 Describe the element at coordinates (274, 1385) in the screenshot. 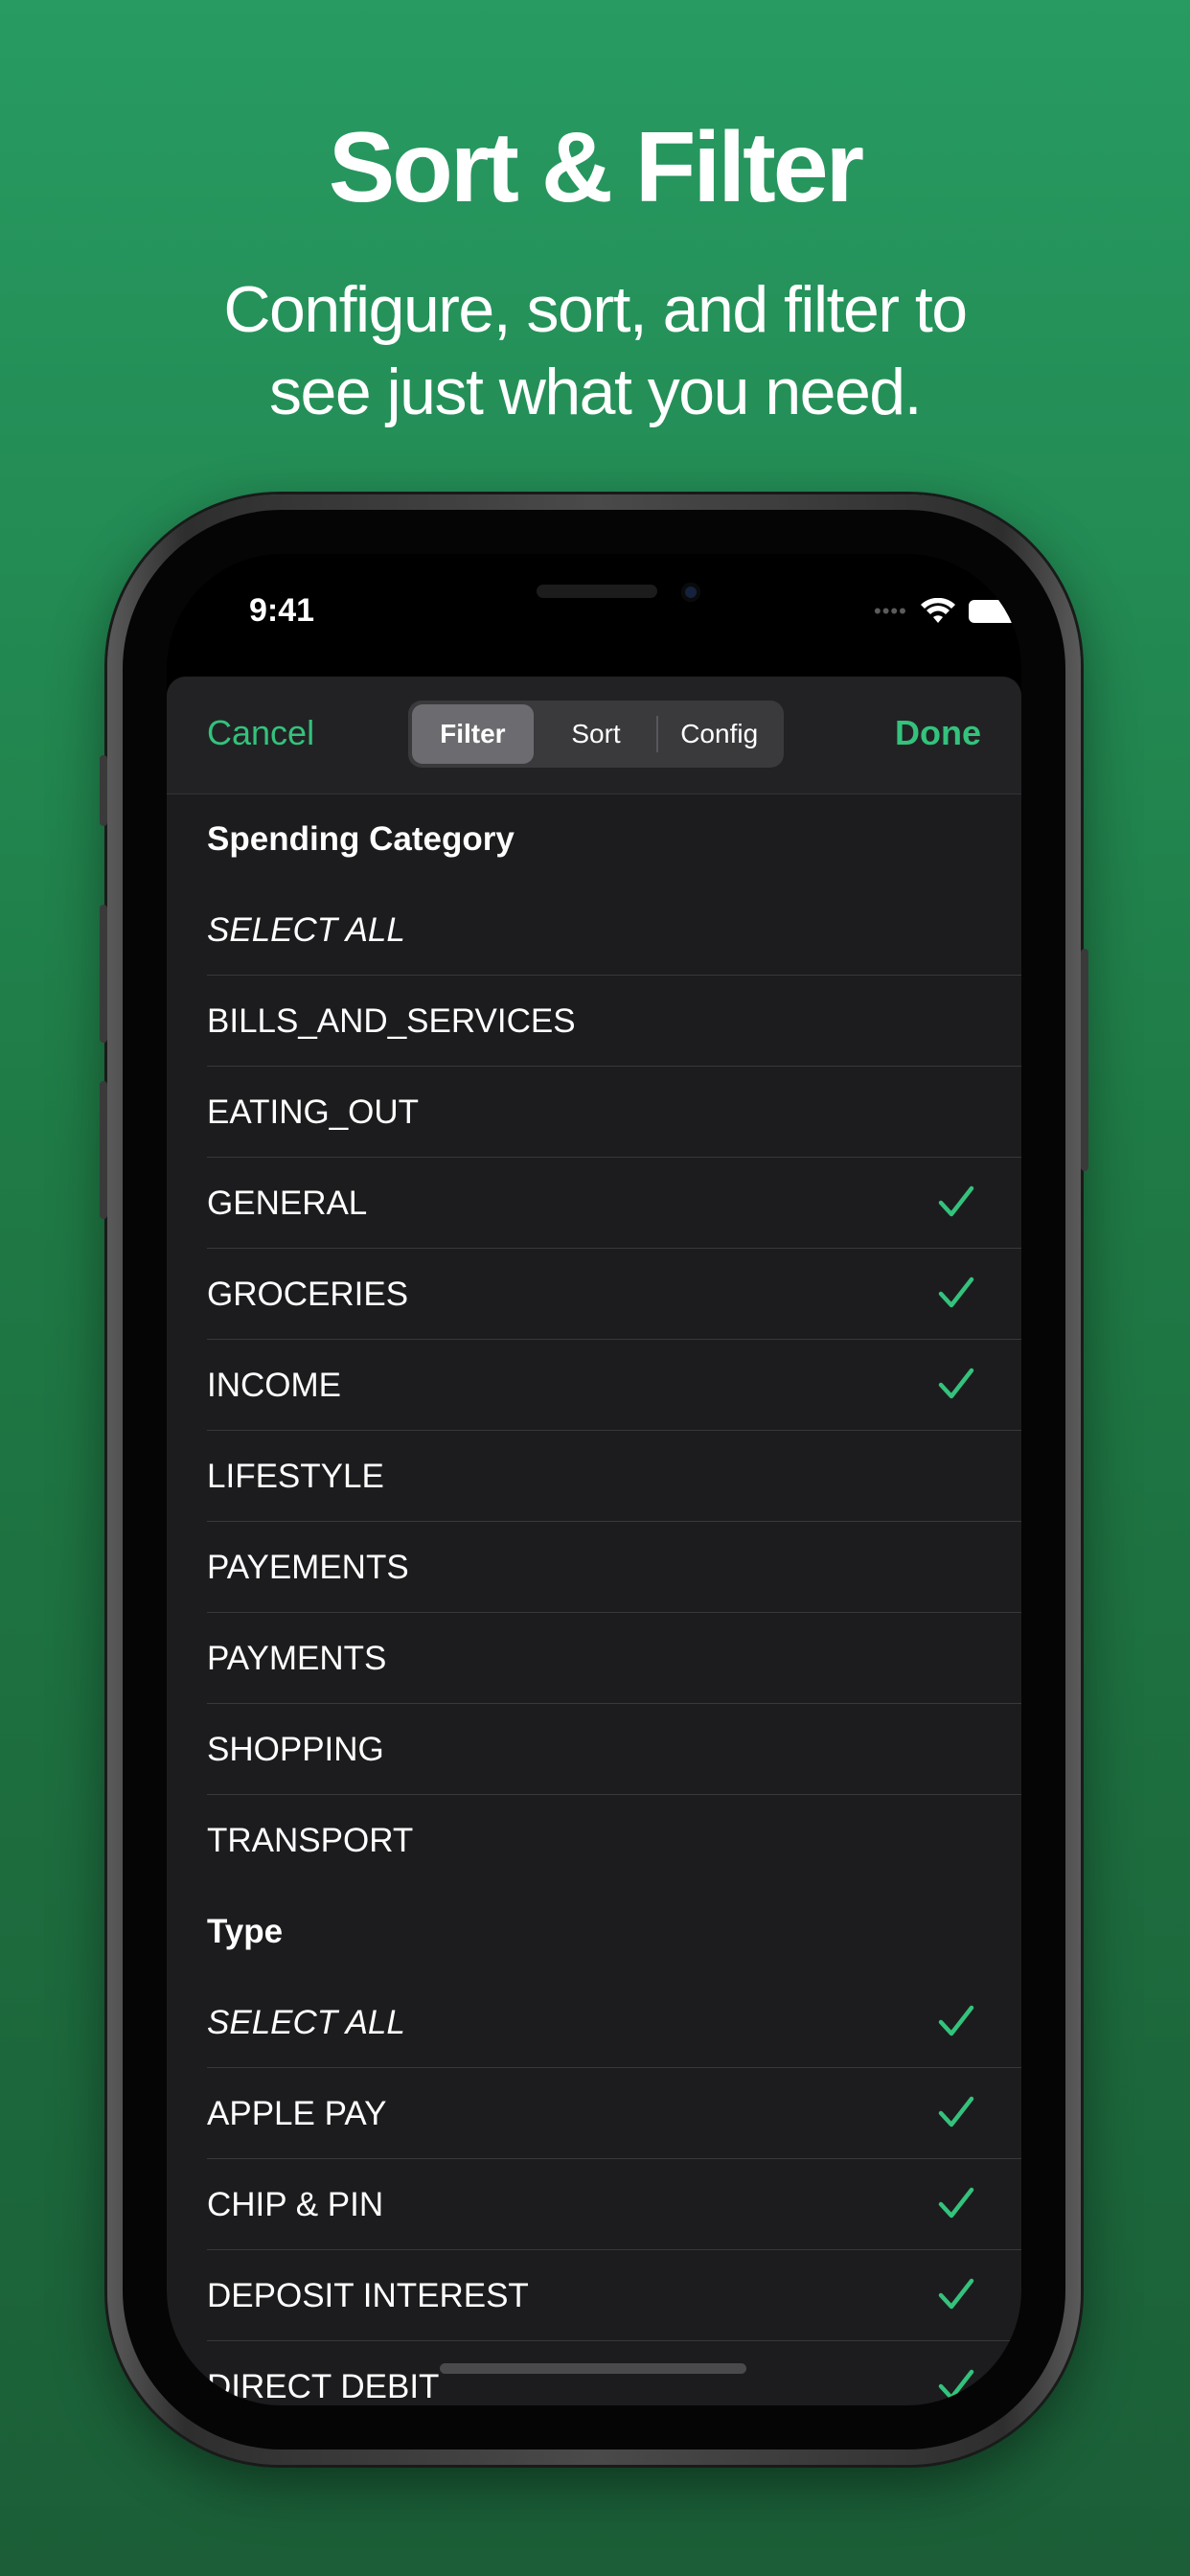

I see `list-item-label: INCOME` at that location.